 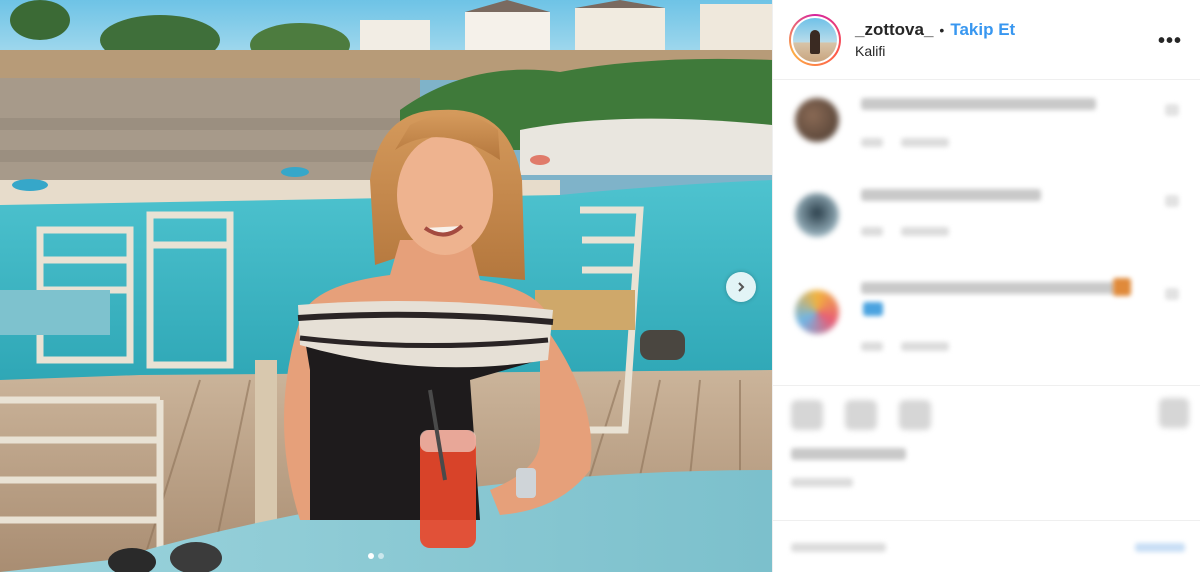 I want to click on avatar, so click(x=815, y=39).